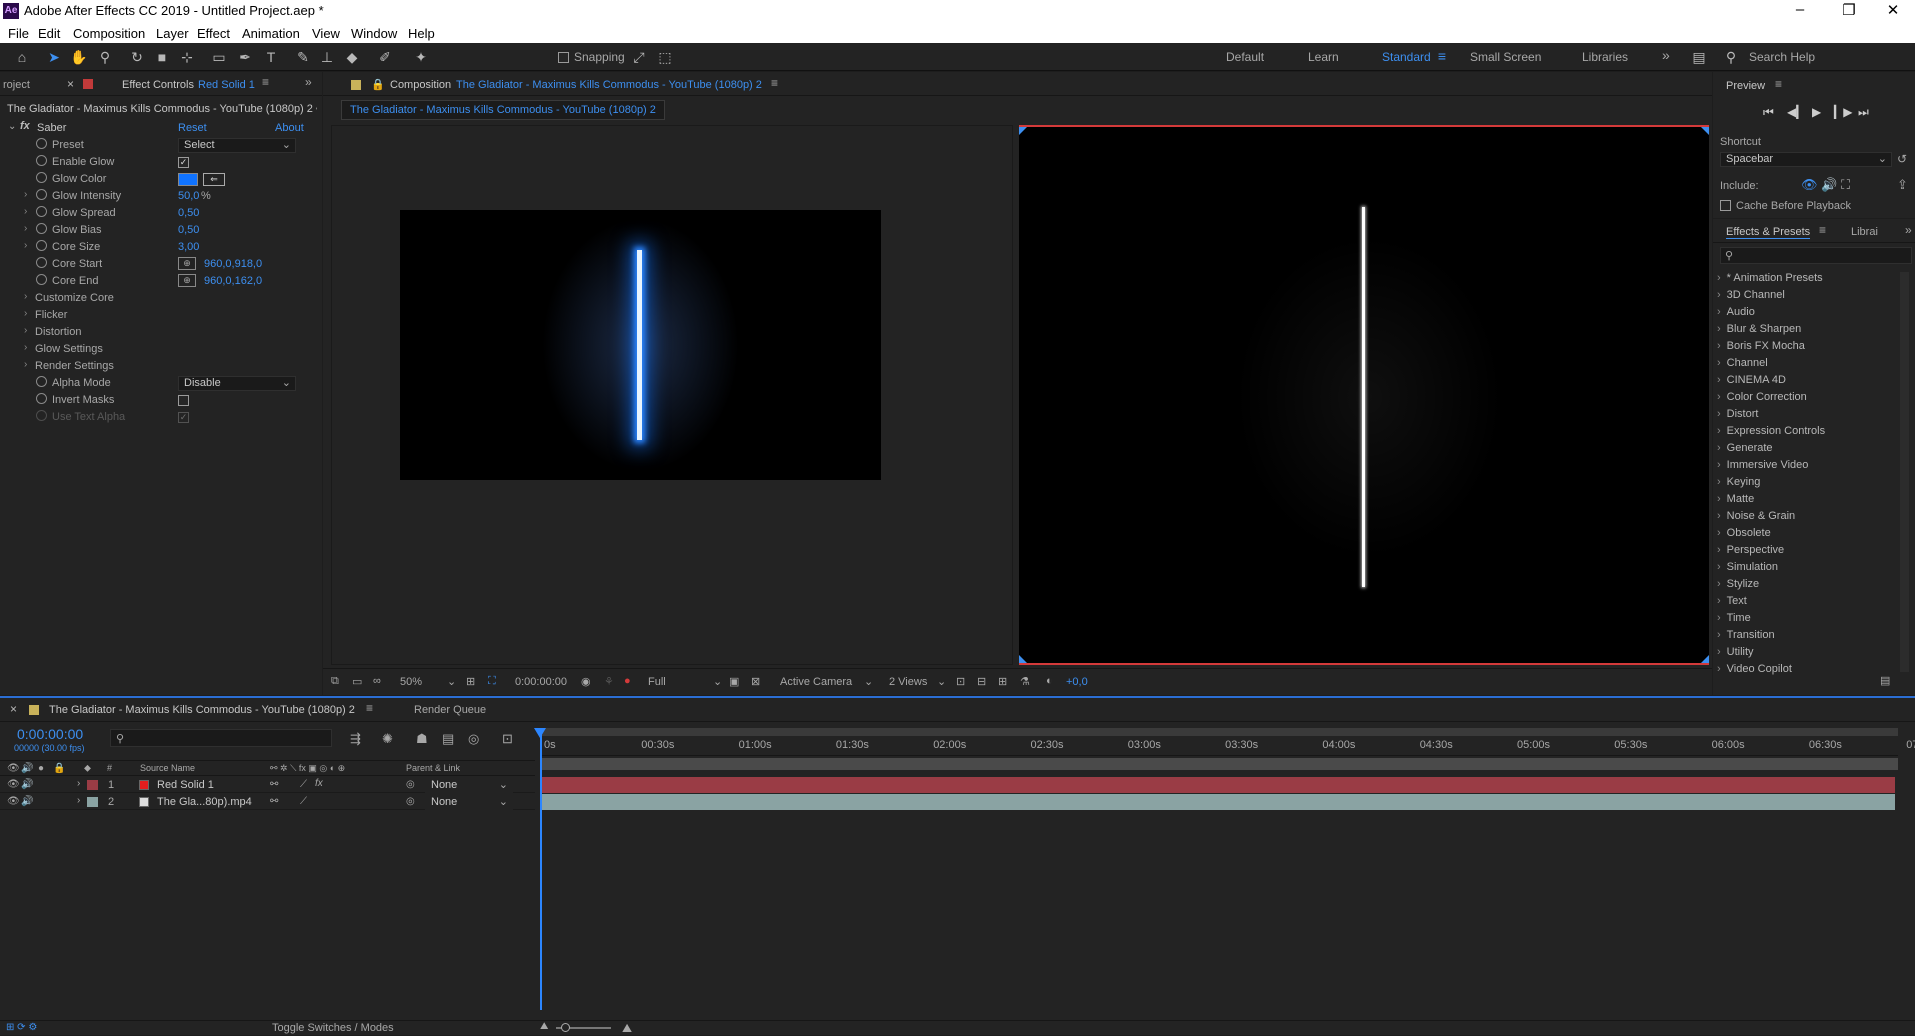 The width and height of the screenshot is (1915, 1036). I want to click on preview-title: Preview, so click(1745, 86).